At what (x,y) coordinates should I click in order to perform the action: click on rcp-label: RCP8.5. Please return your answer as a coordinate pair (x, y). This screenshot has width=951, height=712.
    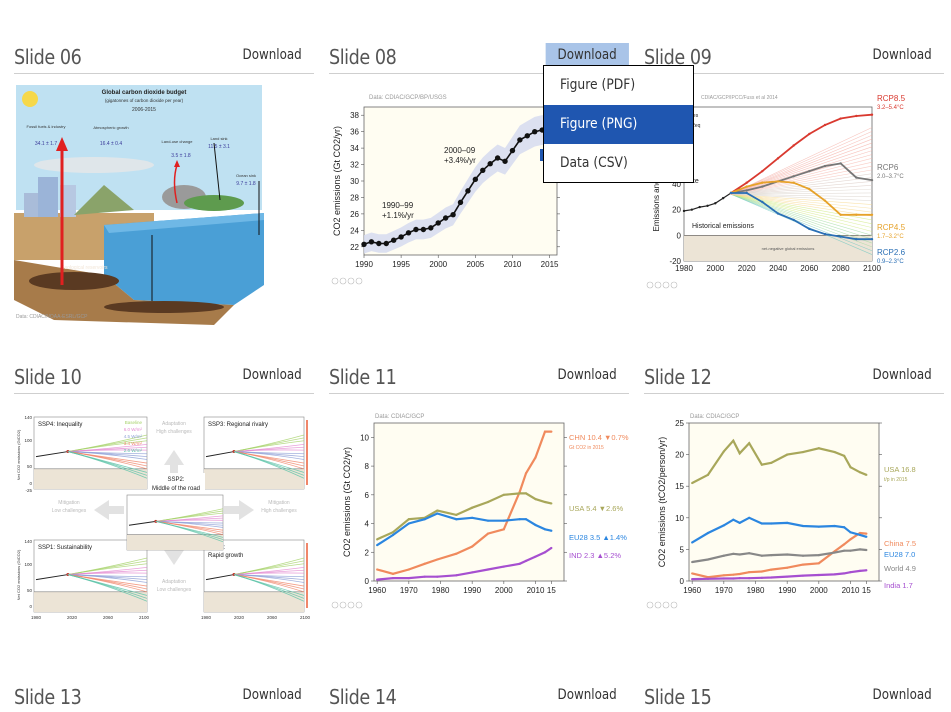
    Looking at the image, I should click on (891, 98).